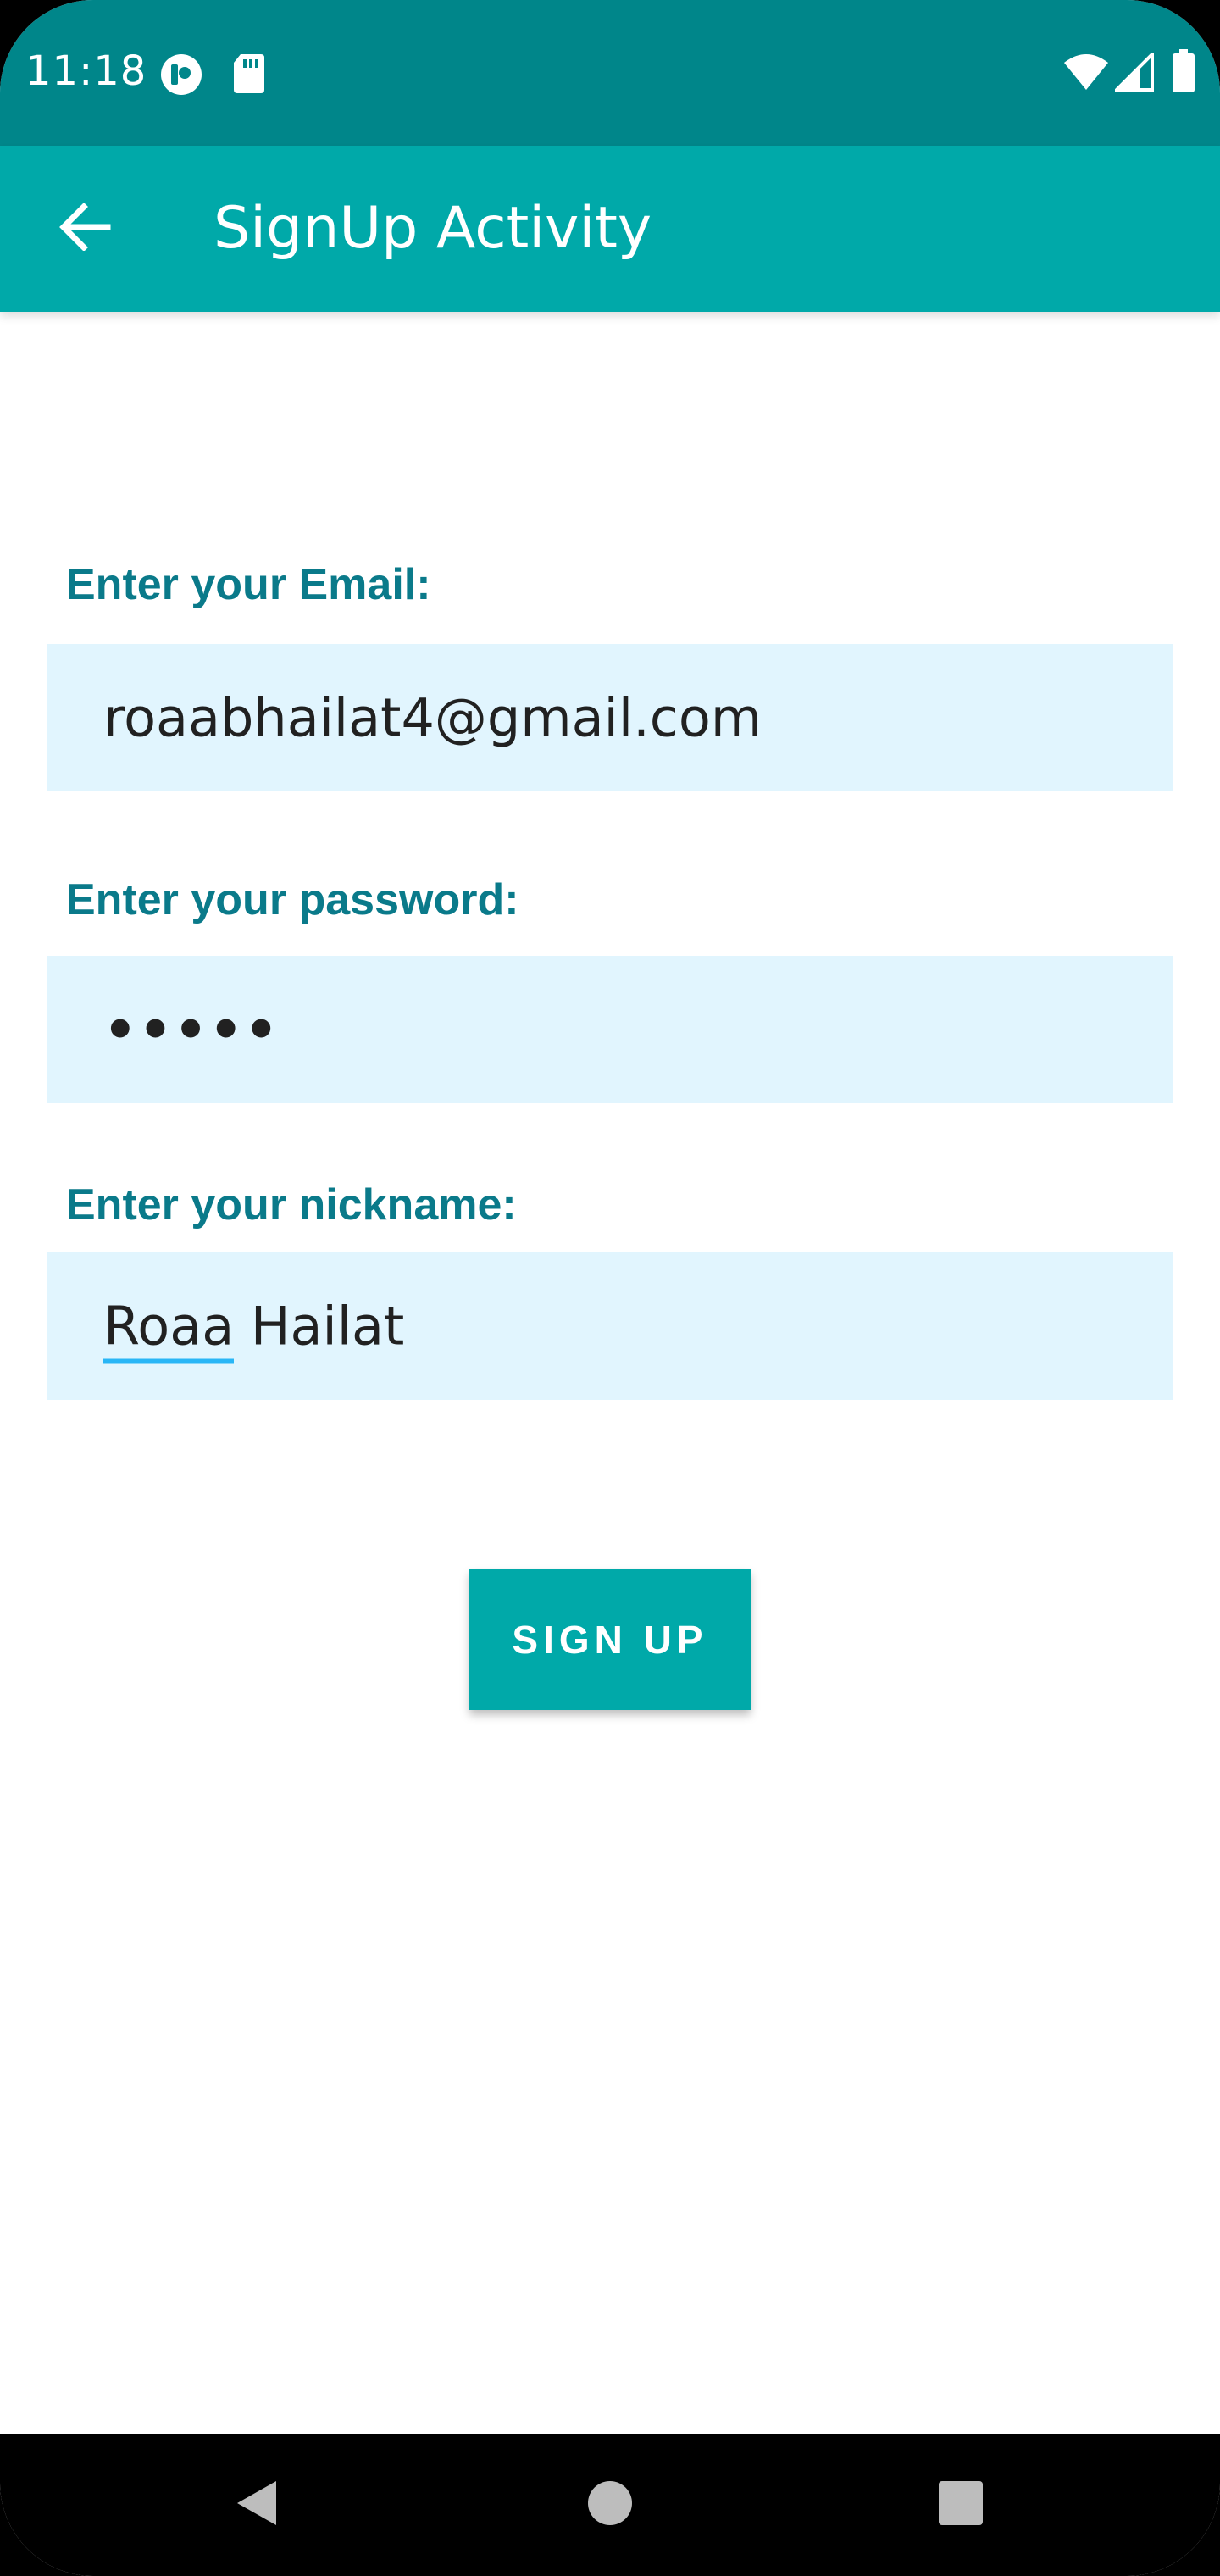 The height and width of the screenshot is (2576, 1220). I want to click on home-circle-icon, so click(610, 2505).